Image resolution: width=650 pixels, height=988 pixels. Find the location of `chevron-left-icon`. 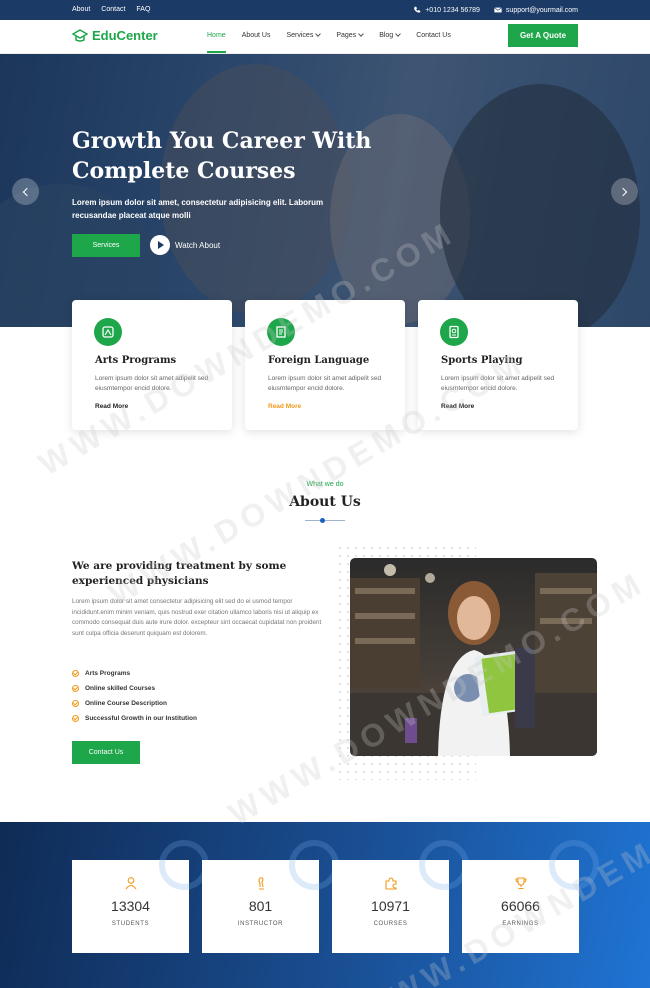

chevron-left-icon is located at coordinates (27, 191).